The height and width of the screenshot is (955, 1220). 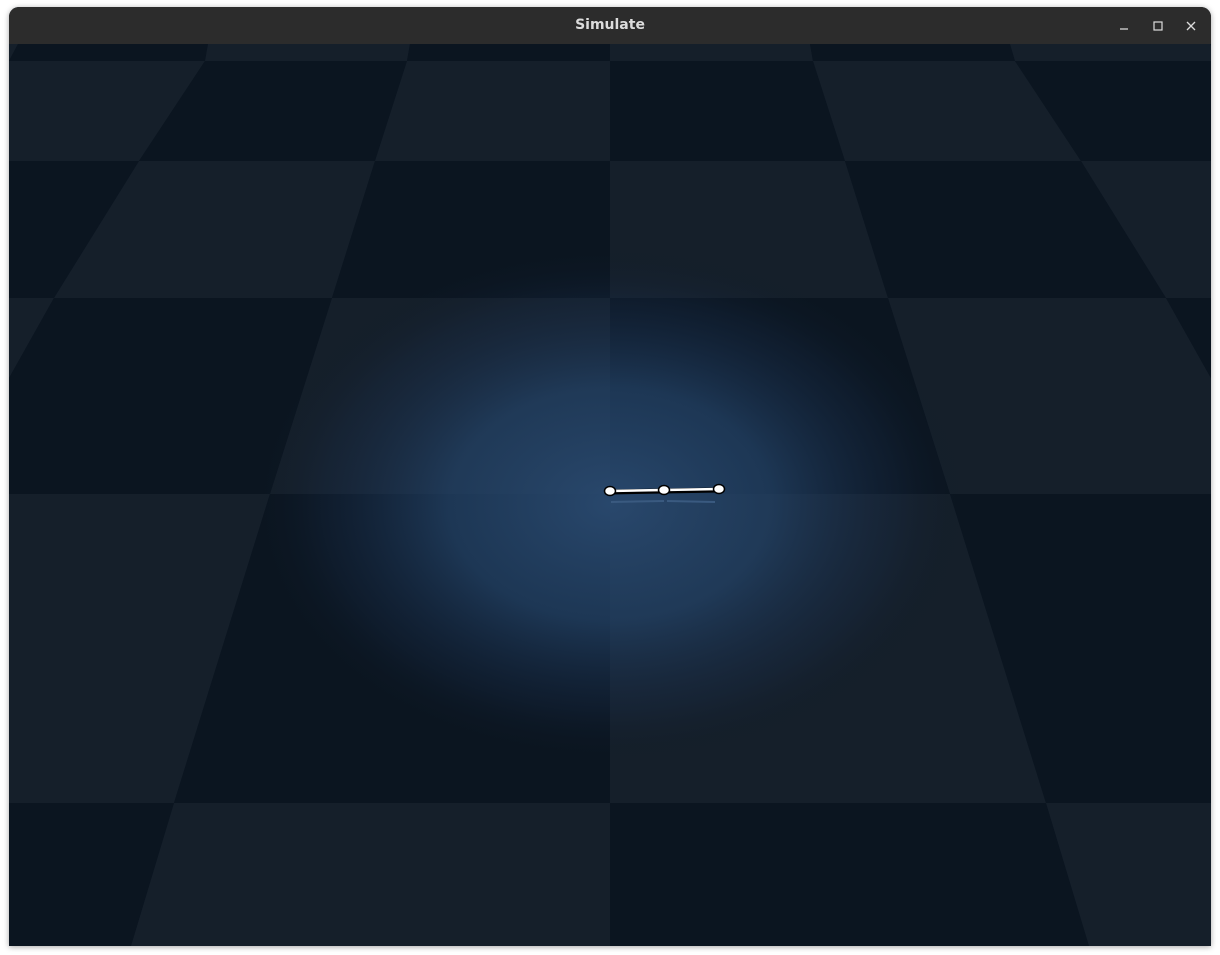 I want to click on title-bar: Simulate, so click(x=610, y=26).